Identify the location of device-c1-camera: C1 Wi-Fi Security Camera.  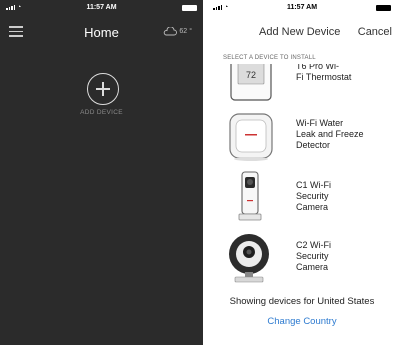
(302, 198).